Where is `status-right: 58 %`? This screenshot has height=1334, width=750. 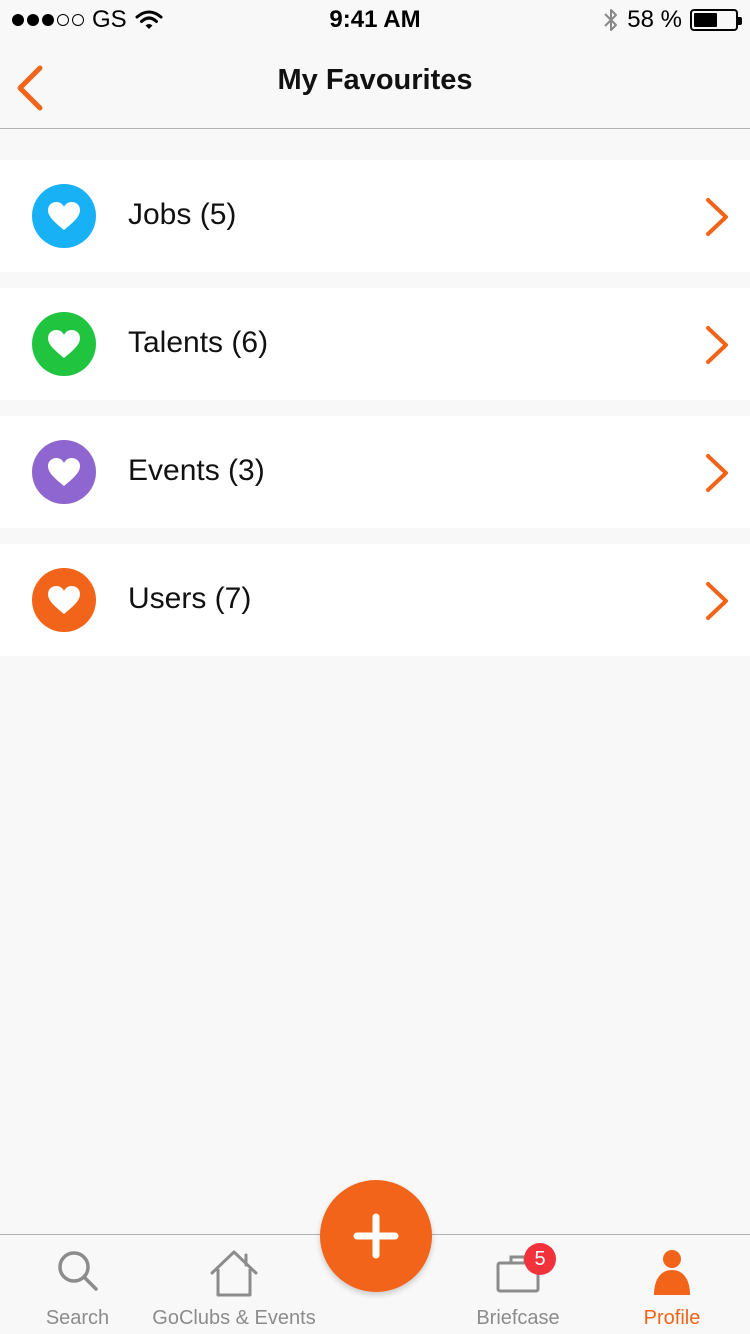 status-right: 58 % is located at coordinates (672, 20).